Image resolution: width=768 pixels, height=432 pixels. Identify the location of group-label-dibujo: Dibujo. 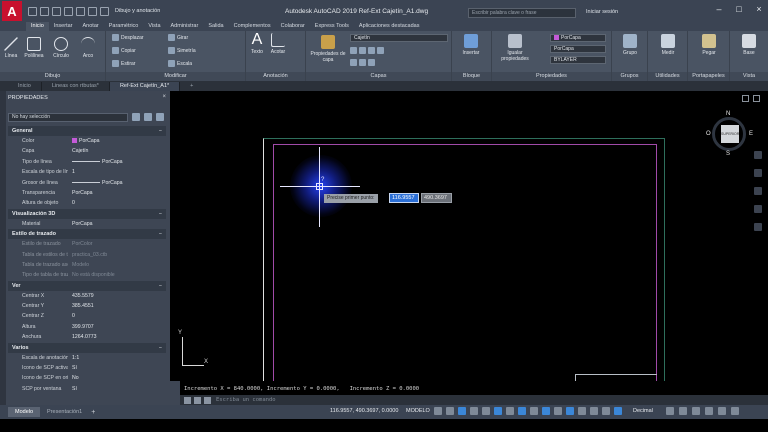
(52, 76).